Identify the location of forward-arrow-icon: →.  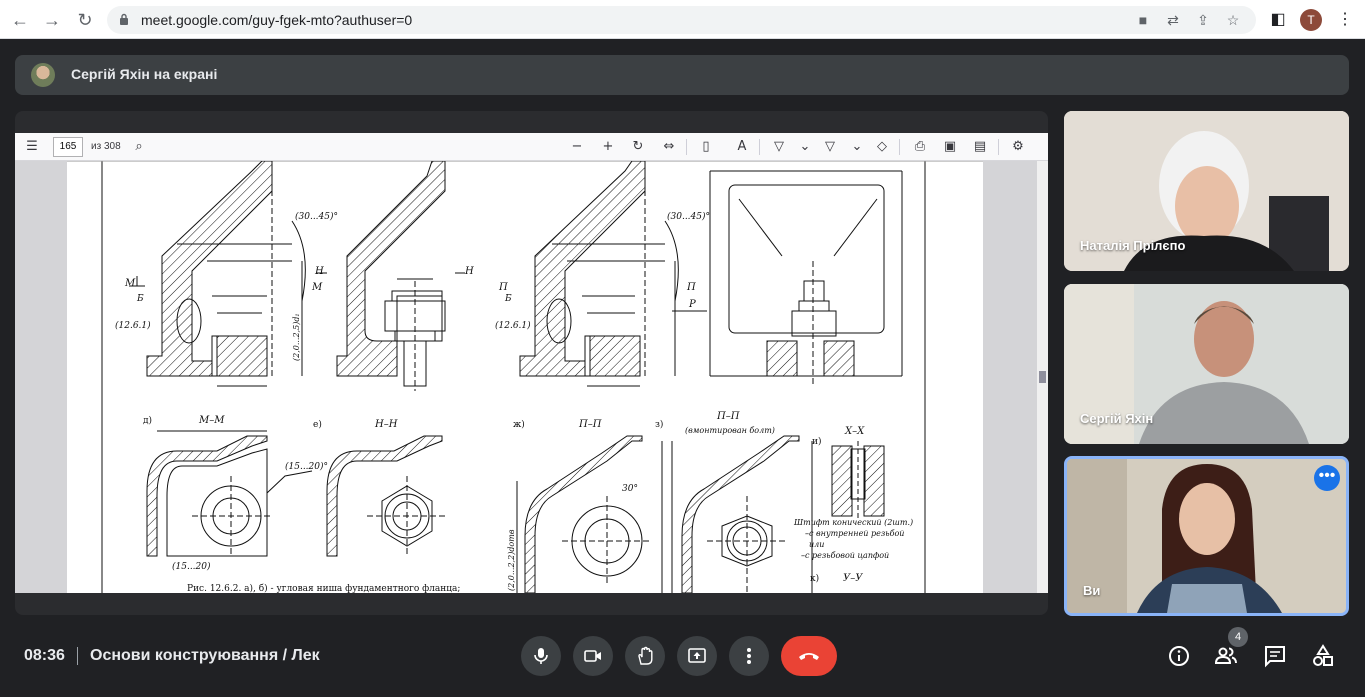
(52, 20).